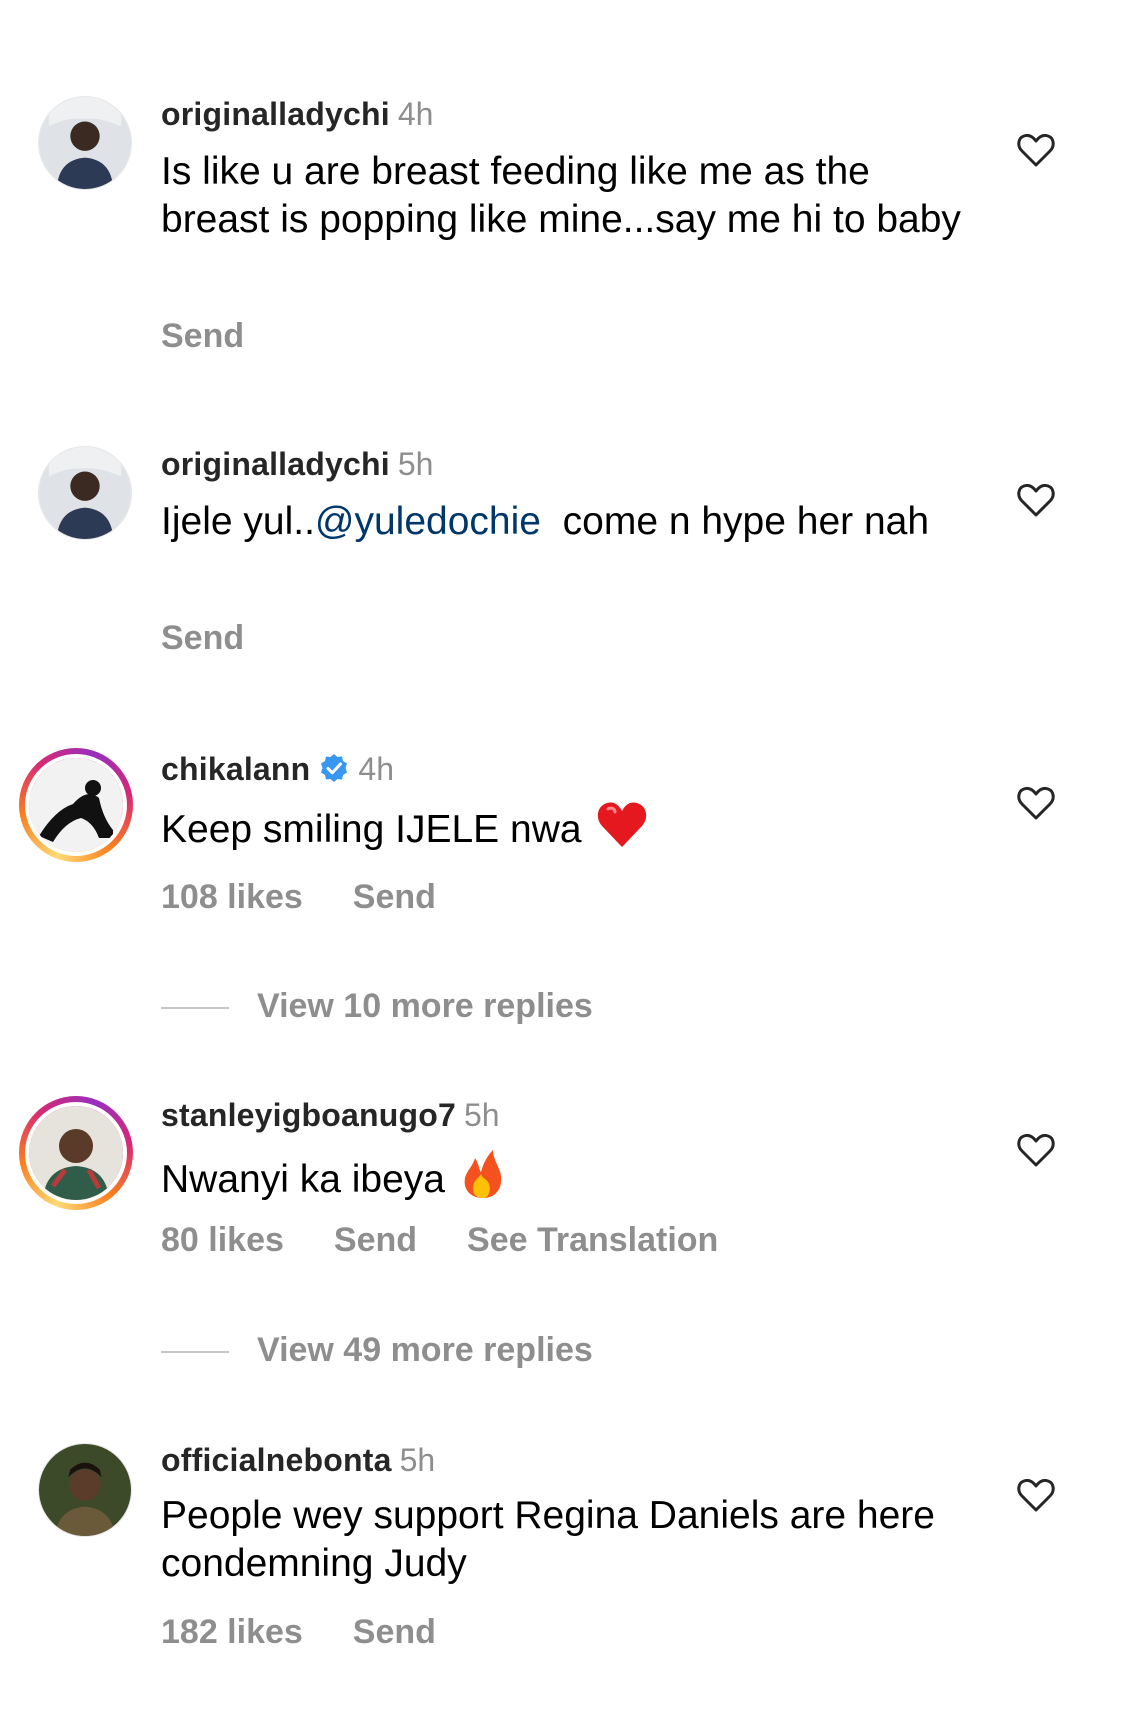 This screenshot has height=1718, width=1125. I want to click on comment-text: Keep smiling IJELE nwa, so click(561, 827).